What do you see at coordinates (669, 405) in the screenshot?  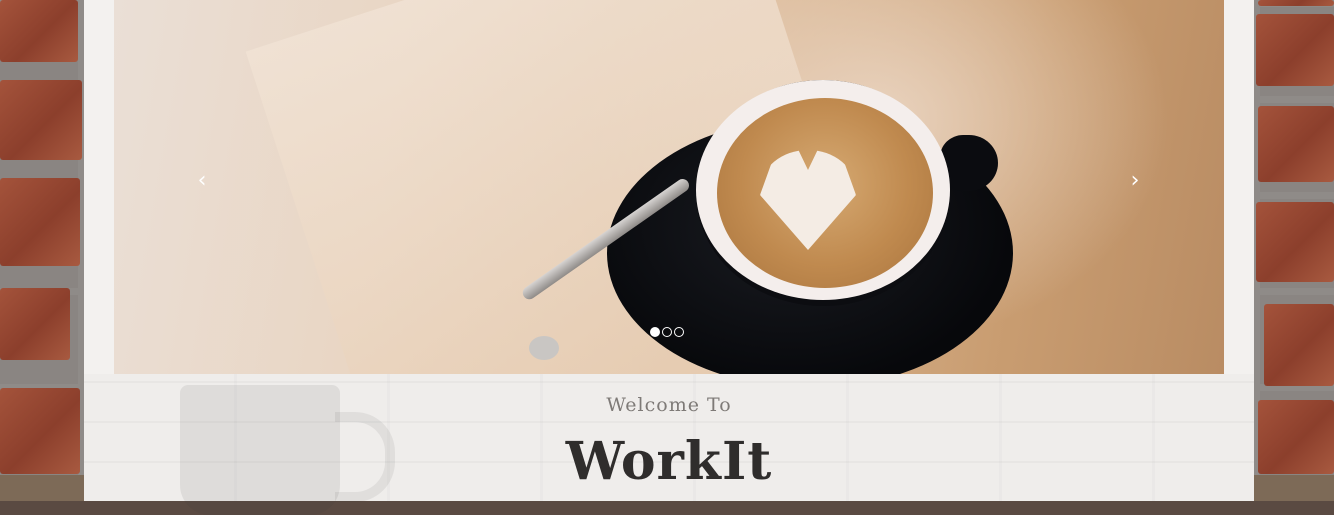 I see `welcome-text: Welcome To` at bounding box center [669, 405].